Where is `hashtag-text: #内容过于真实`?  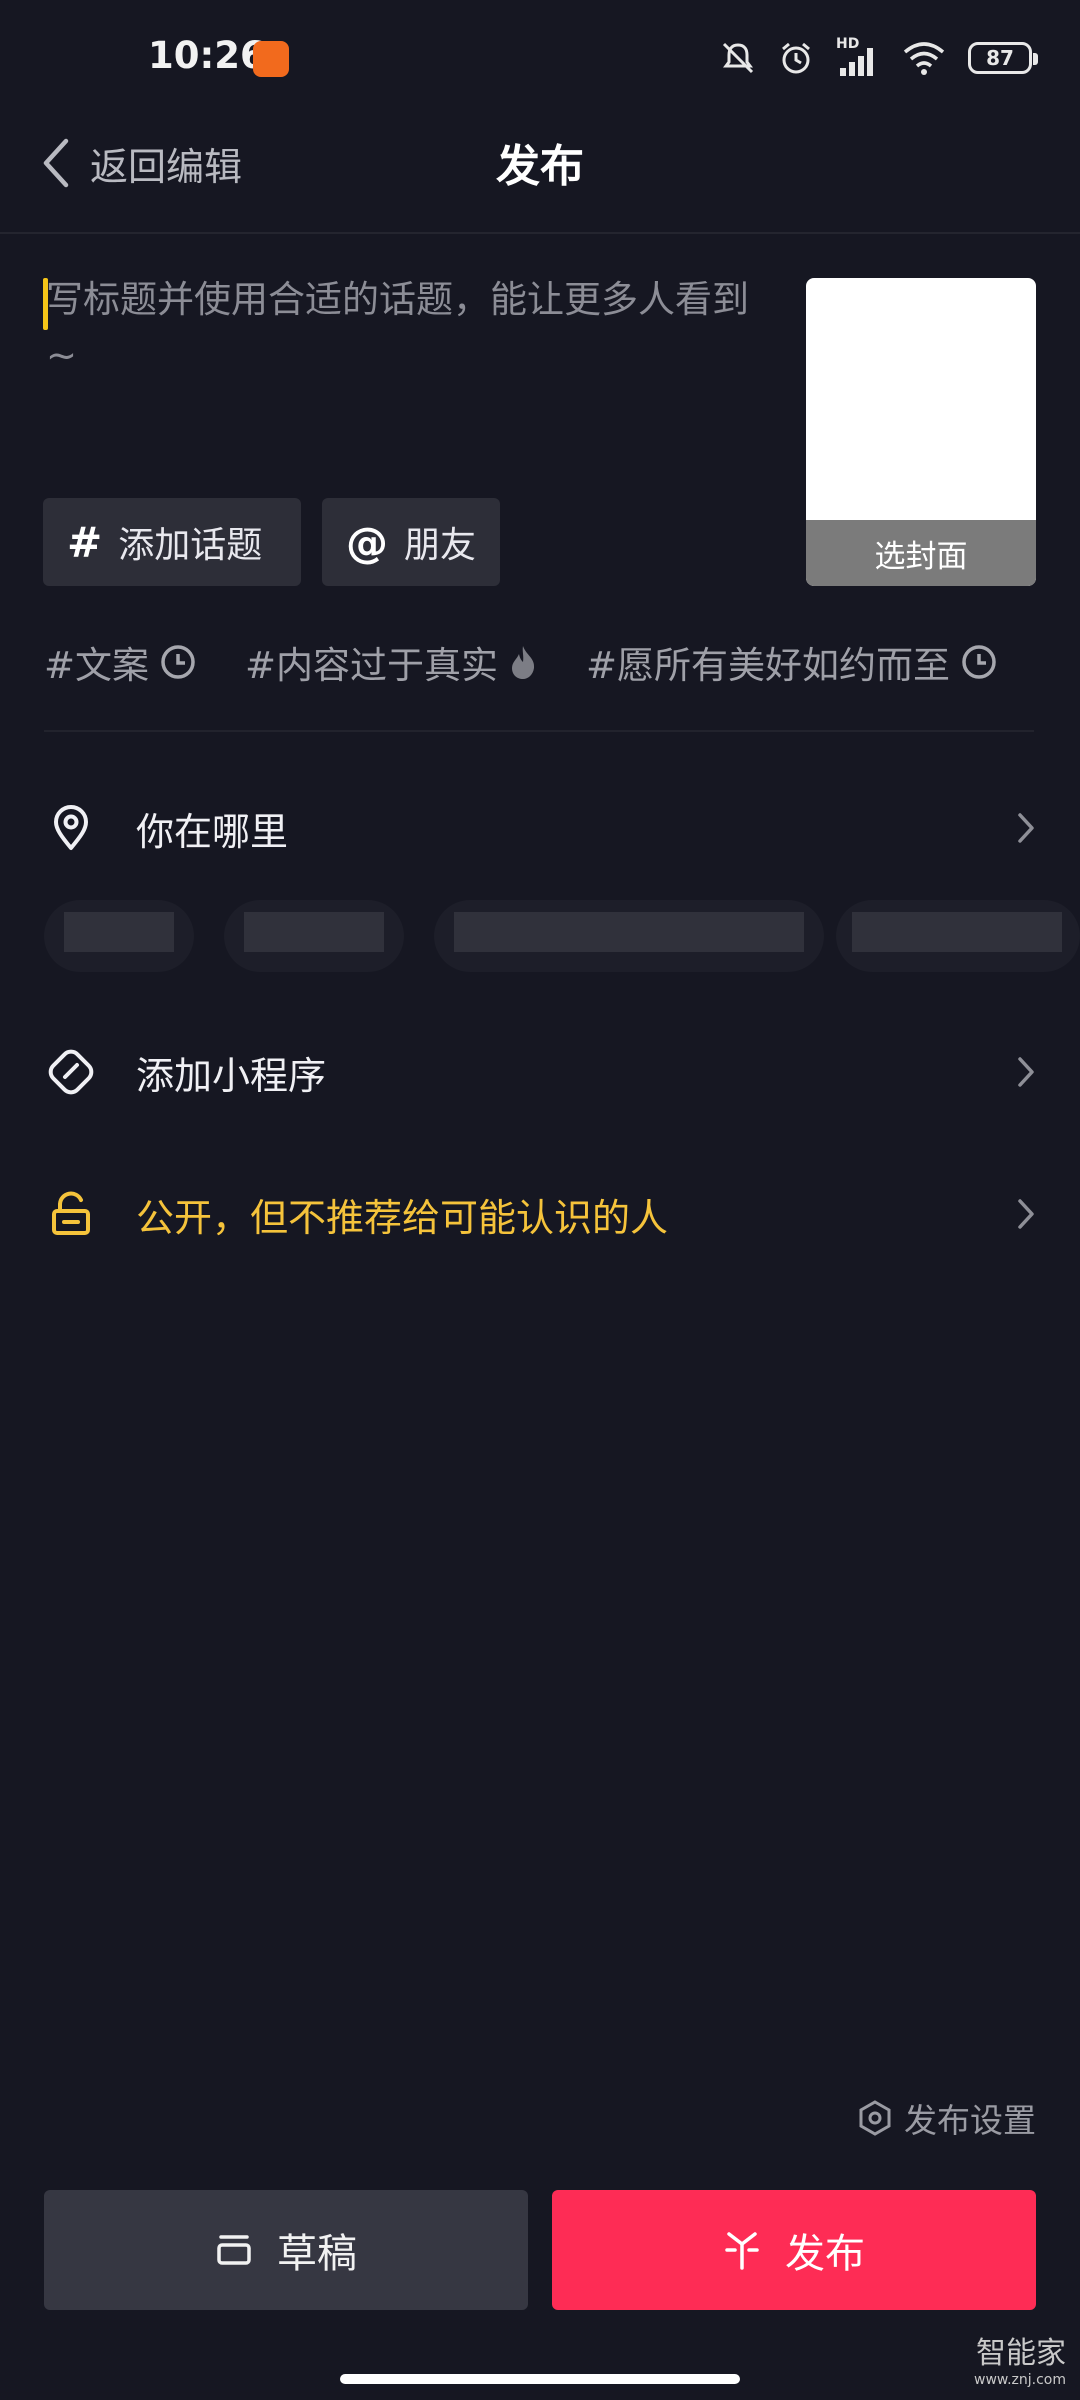 hashtag-text: #内容过于真实 is located at coordinates (372, 665).